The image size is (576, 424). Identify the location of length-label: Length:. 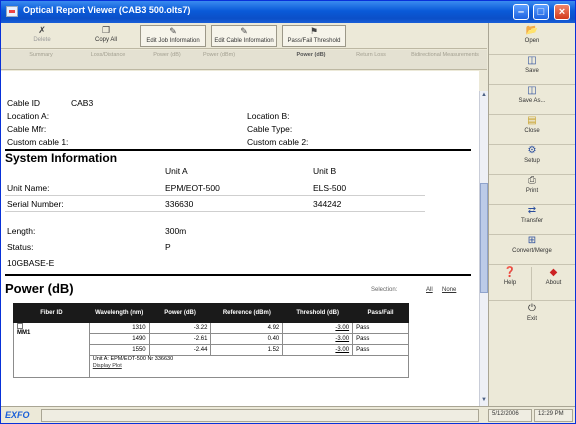
(21, 231).